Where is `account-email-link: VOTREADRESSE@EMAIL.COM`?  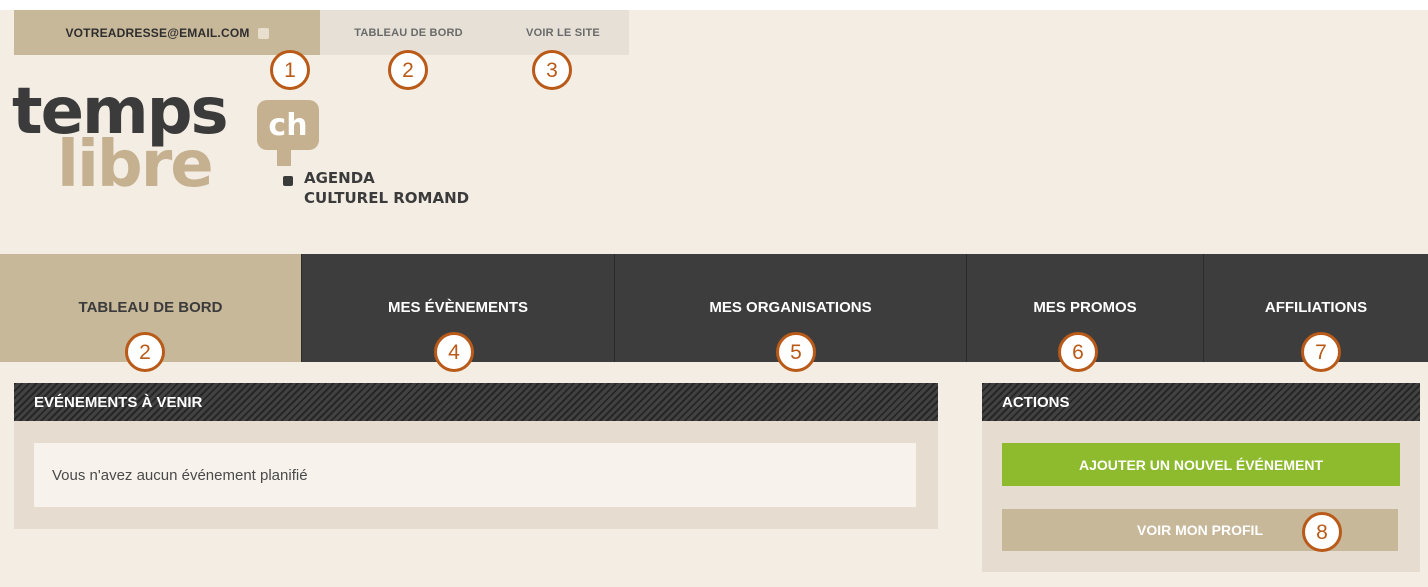 account-email-link: VOTREADRESSE@EMAIL.COM is located at coordinates (167, 32).